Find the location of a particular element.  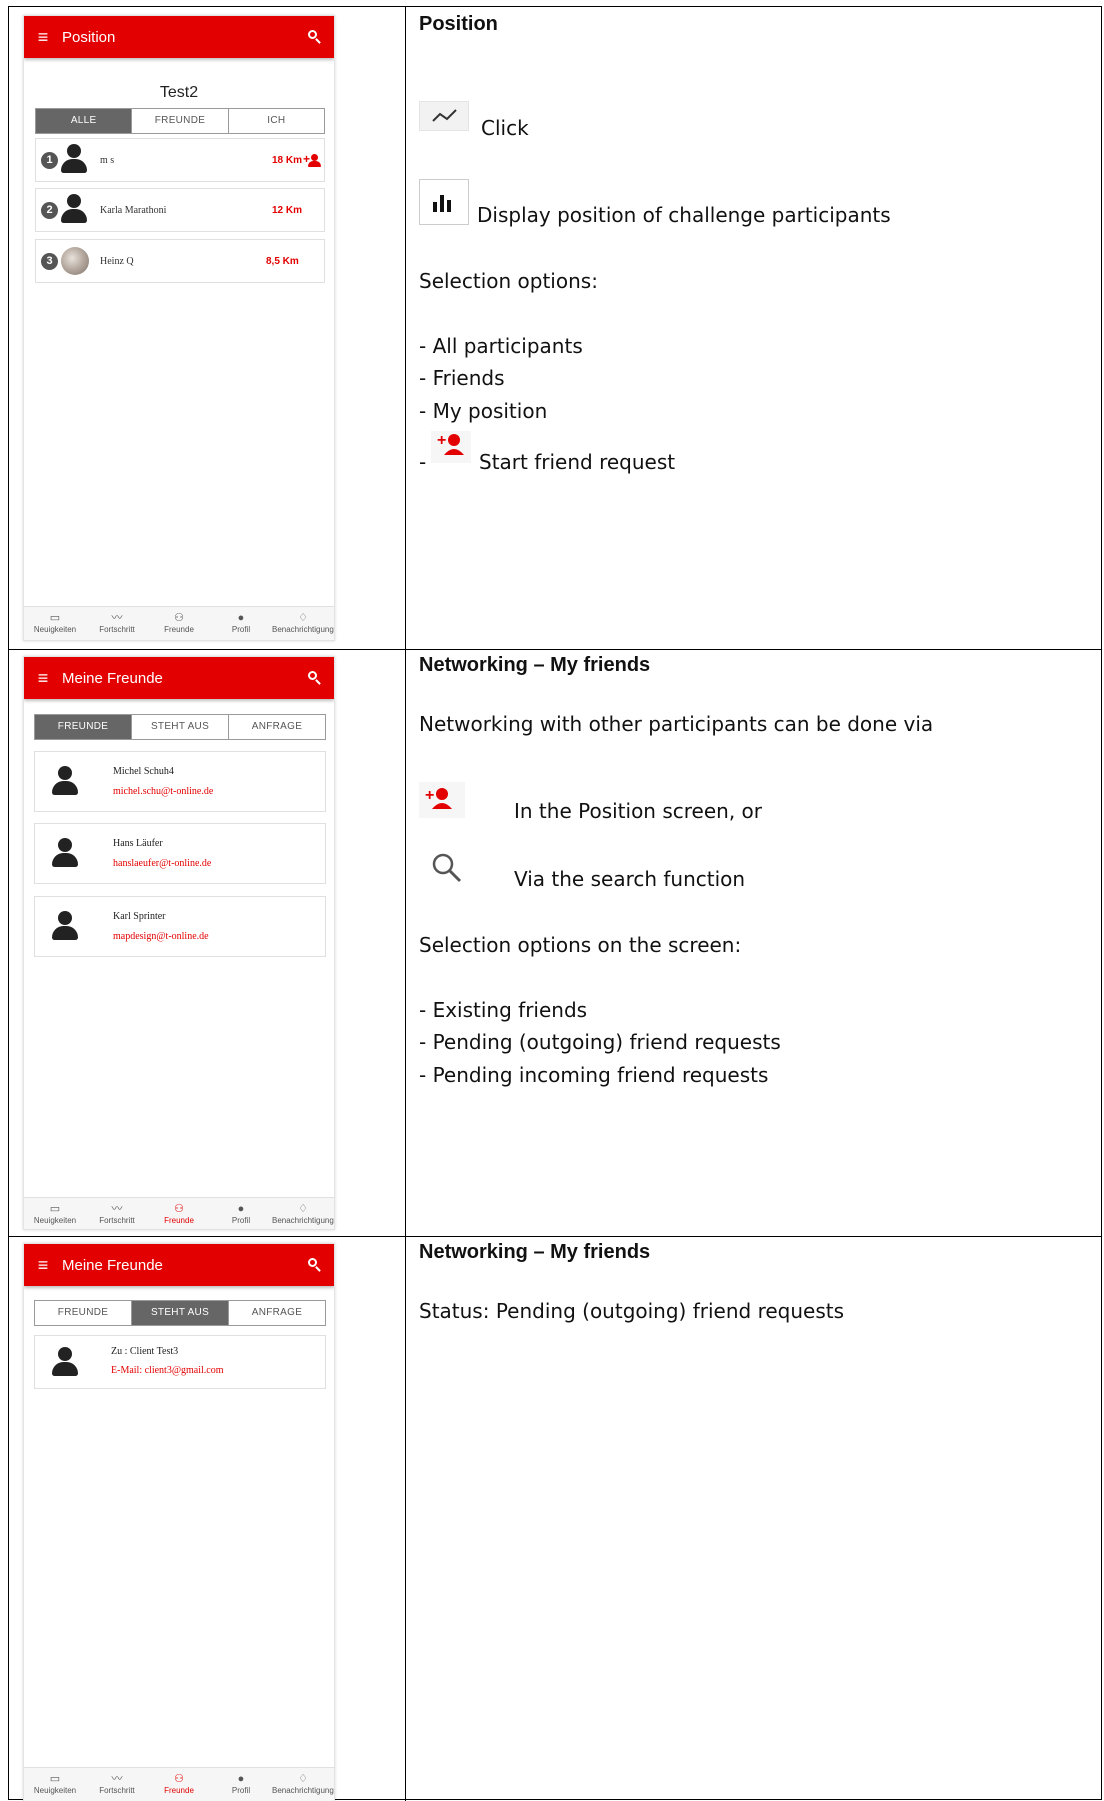

selection-label: Selection options: is located at coordinates (508, 281).